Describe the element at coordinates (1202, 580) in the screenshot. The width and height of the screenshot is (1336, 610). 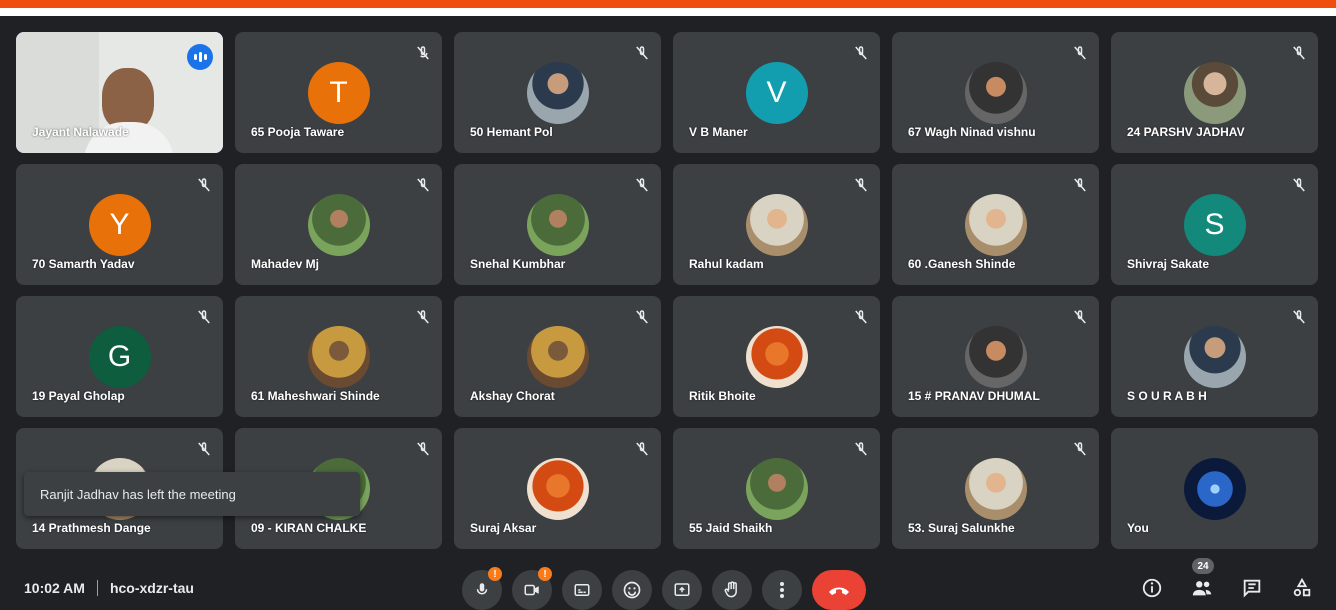
I see `people-button: 24` at that location.